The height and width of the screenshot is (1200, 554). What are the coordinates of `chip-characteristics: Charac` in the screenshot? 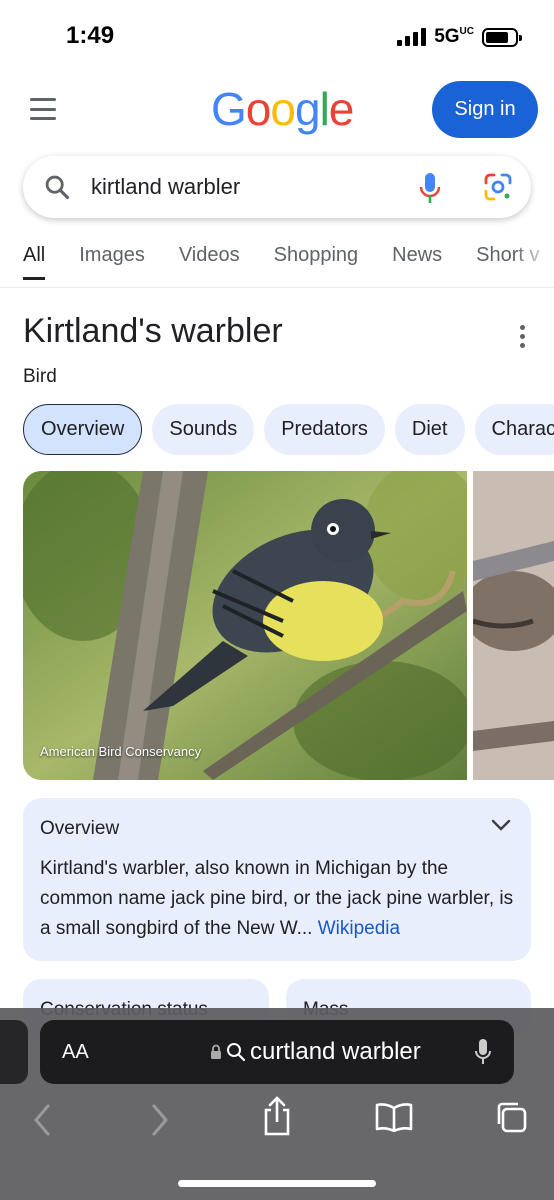 It's located at (514, 429).